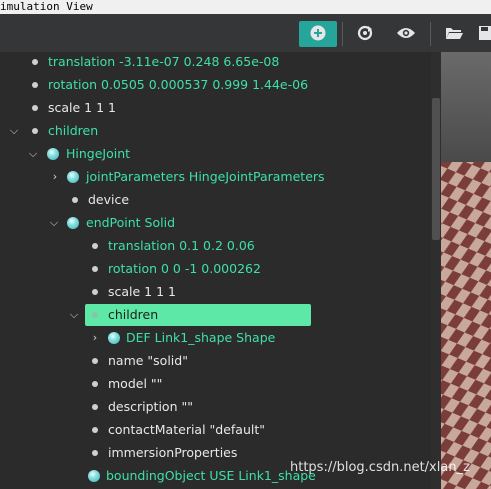  I want to click on tree-row-label: translation 0.1 0.2 0.06, so click(181, 245).